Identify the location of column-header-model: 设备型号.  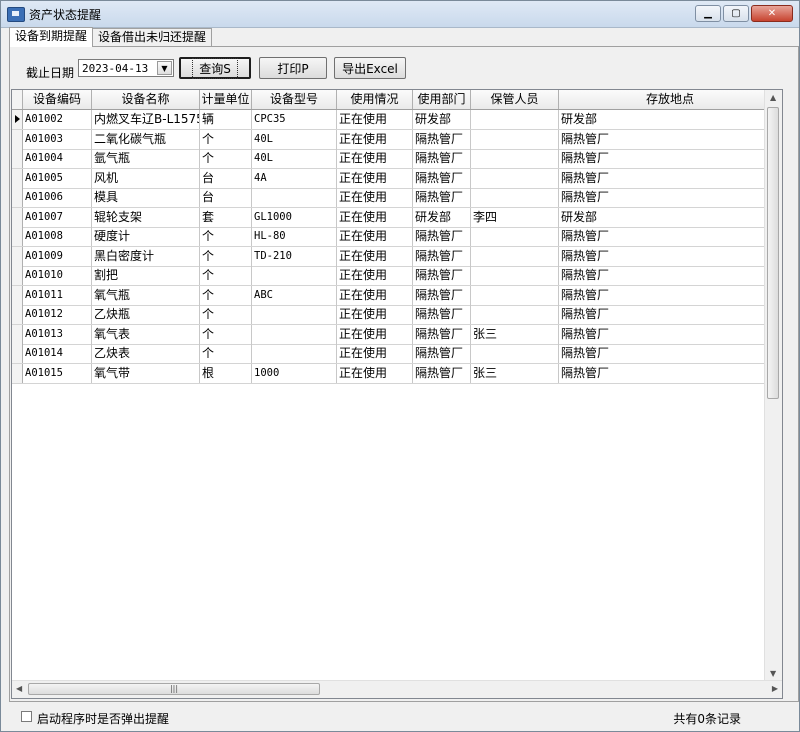
(294, 99).